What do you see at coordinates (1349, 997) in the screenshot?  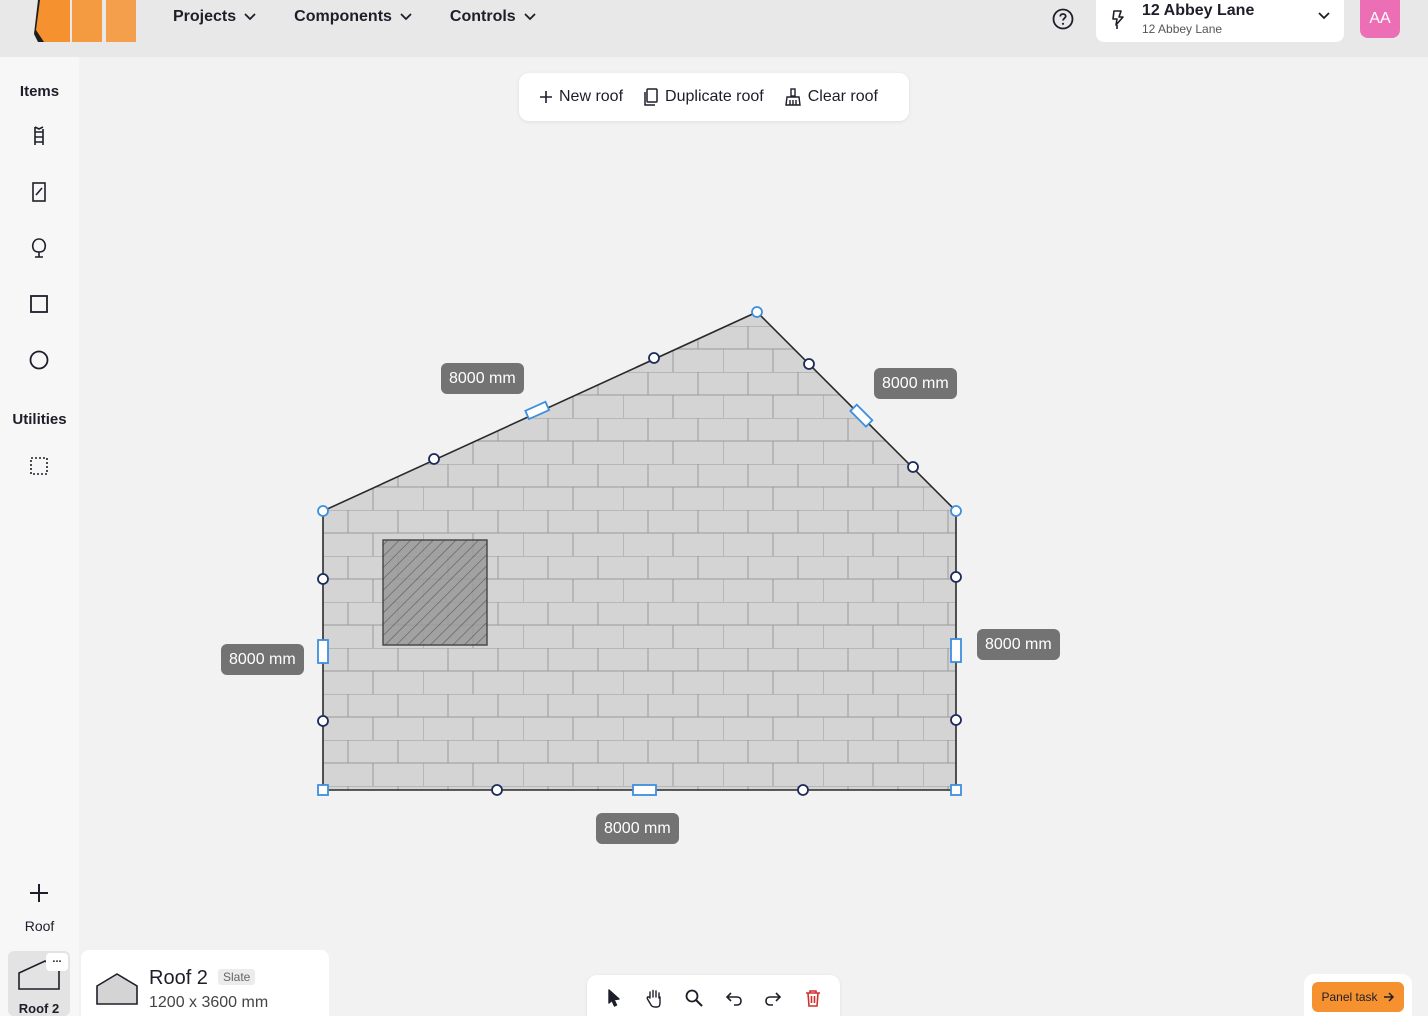 I see `panel-task-label: Panel task` at bounding box center [1349, 997].